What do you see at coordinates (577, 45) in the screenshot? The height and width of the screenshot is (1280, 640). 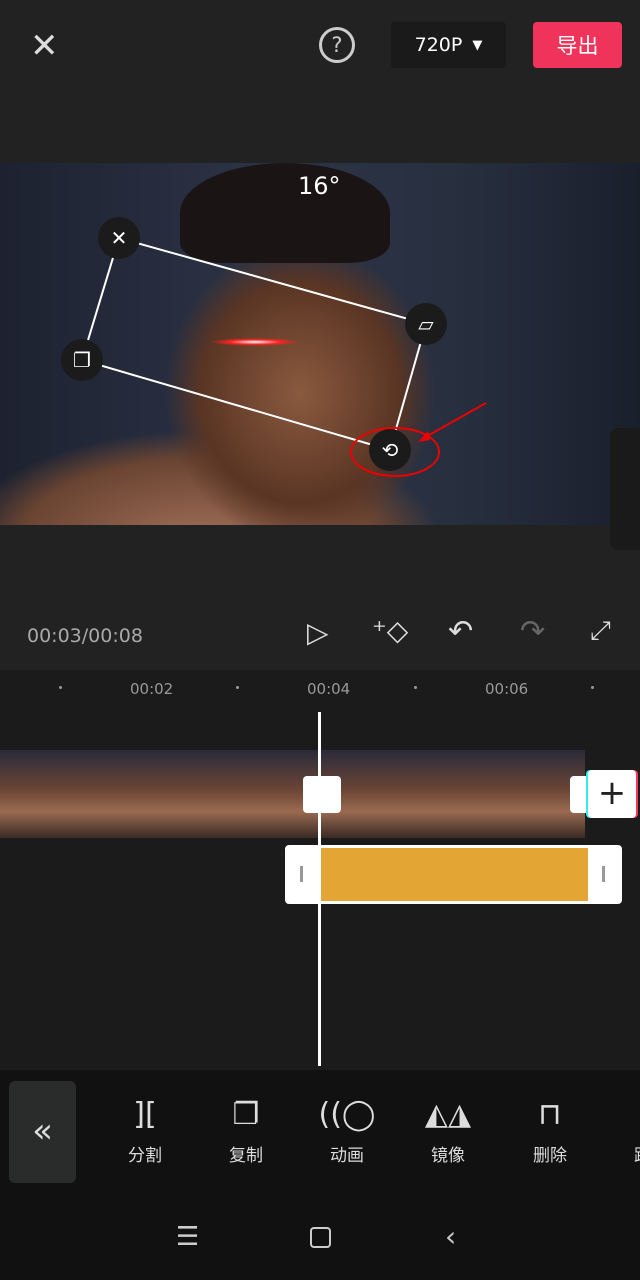 I see `export-button: 导出` at bounding box center [577, 45].